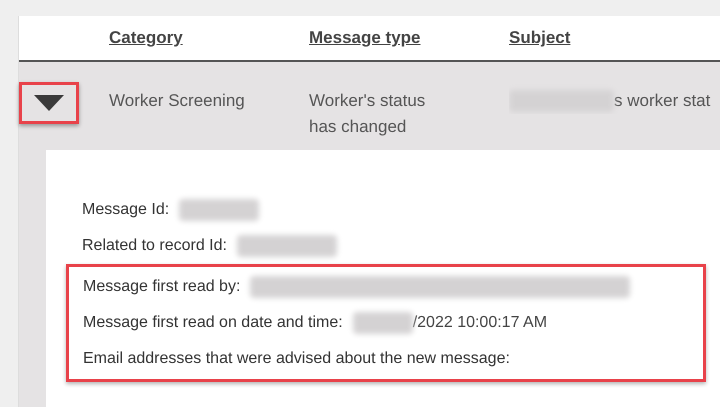 Image resolution: width=720 pixels, height=407 pixels. I want to click on table-cell-text: Worker's status has changed, so click(367, 114).